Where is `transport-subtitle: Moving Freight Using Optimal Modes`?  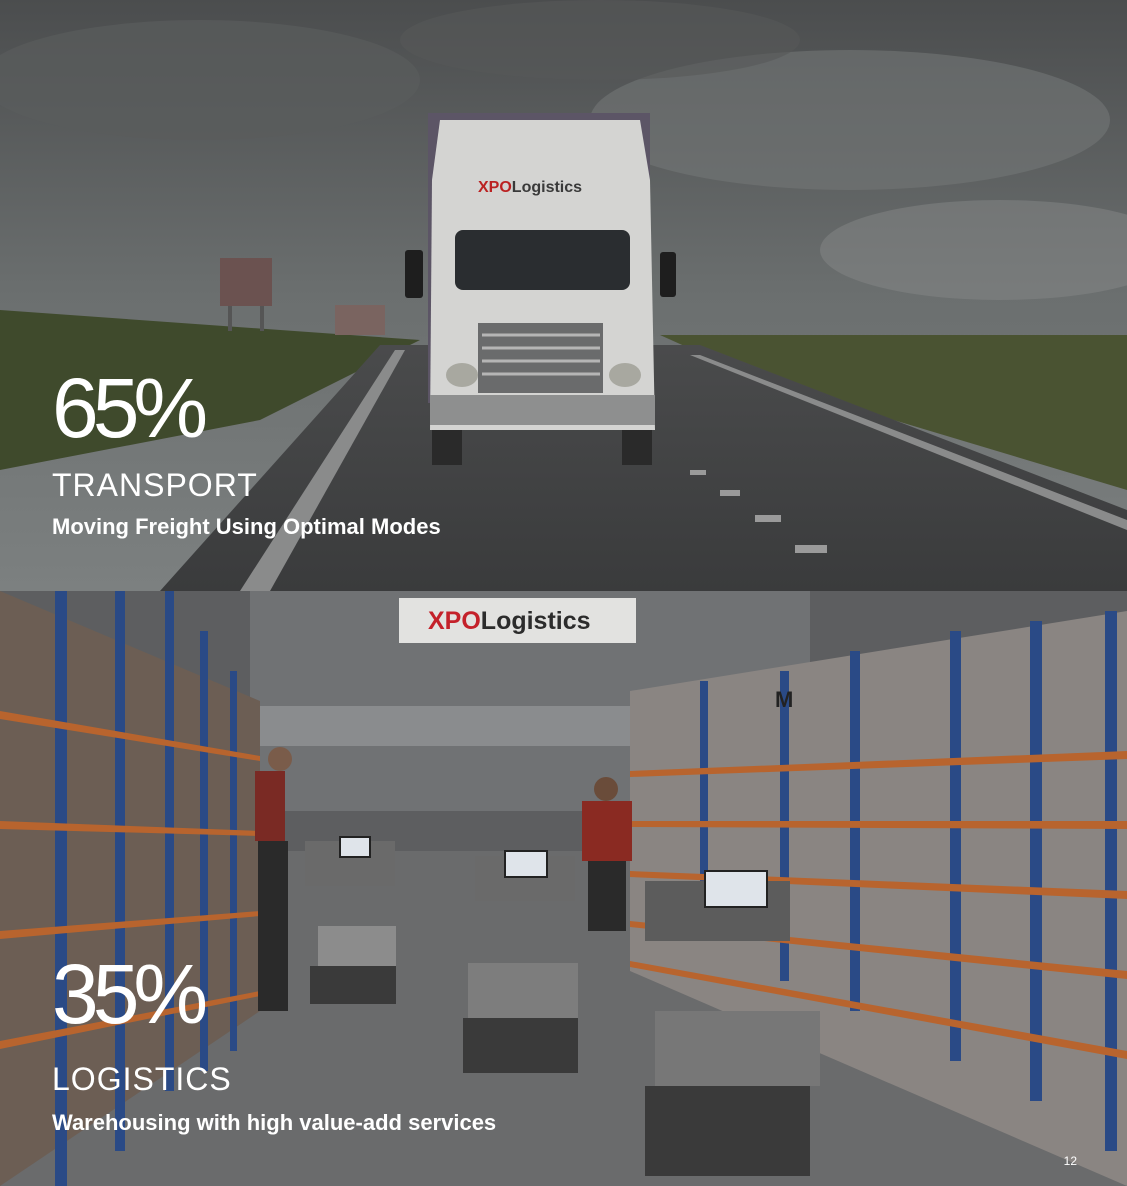
transport-subtitle: Moving Freight Using Optimal Modes is located at coordinates (246, 526).